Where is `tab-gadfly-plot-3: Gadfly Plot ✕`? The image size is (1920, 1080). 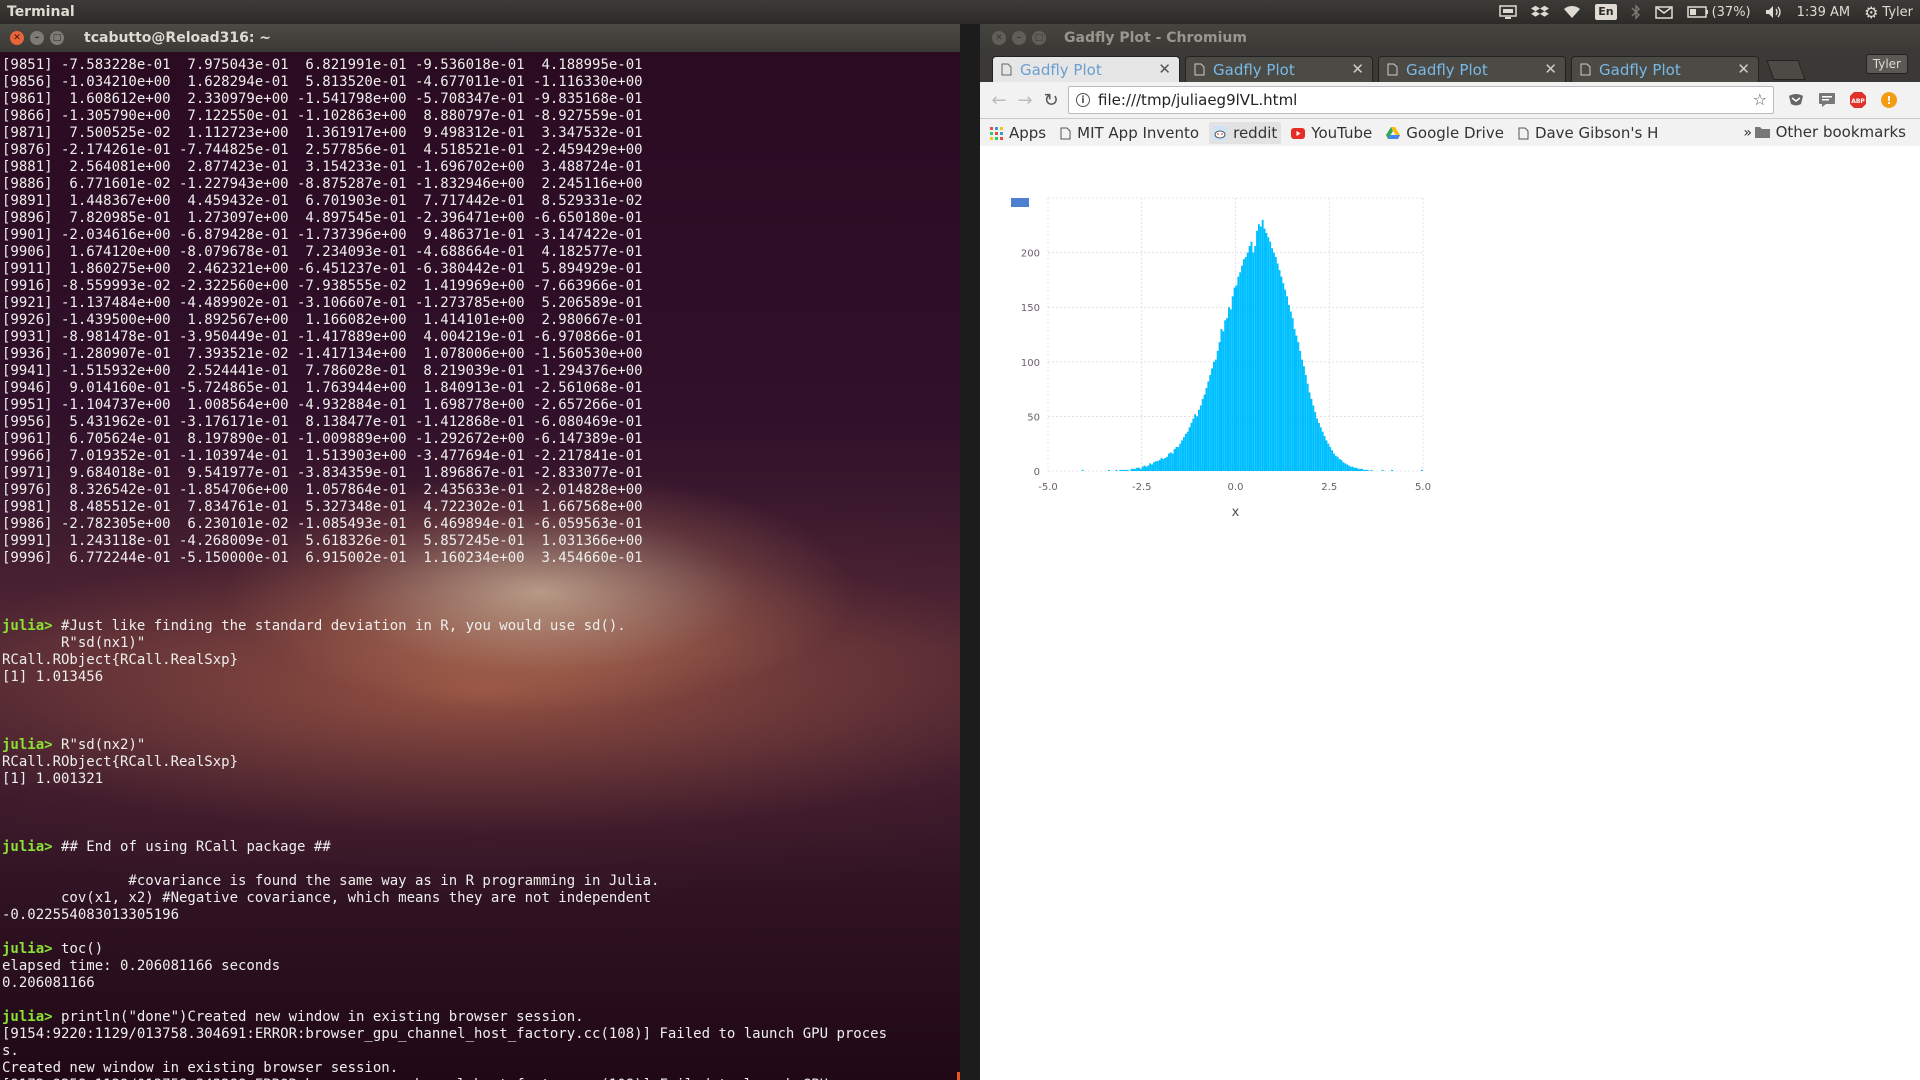
tab-gadfly-plot-3: Gadfly Plot ✕ is located at coordinates (1472, 69).